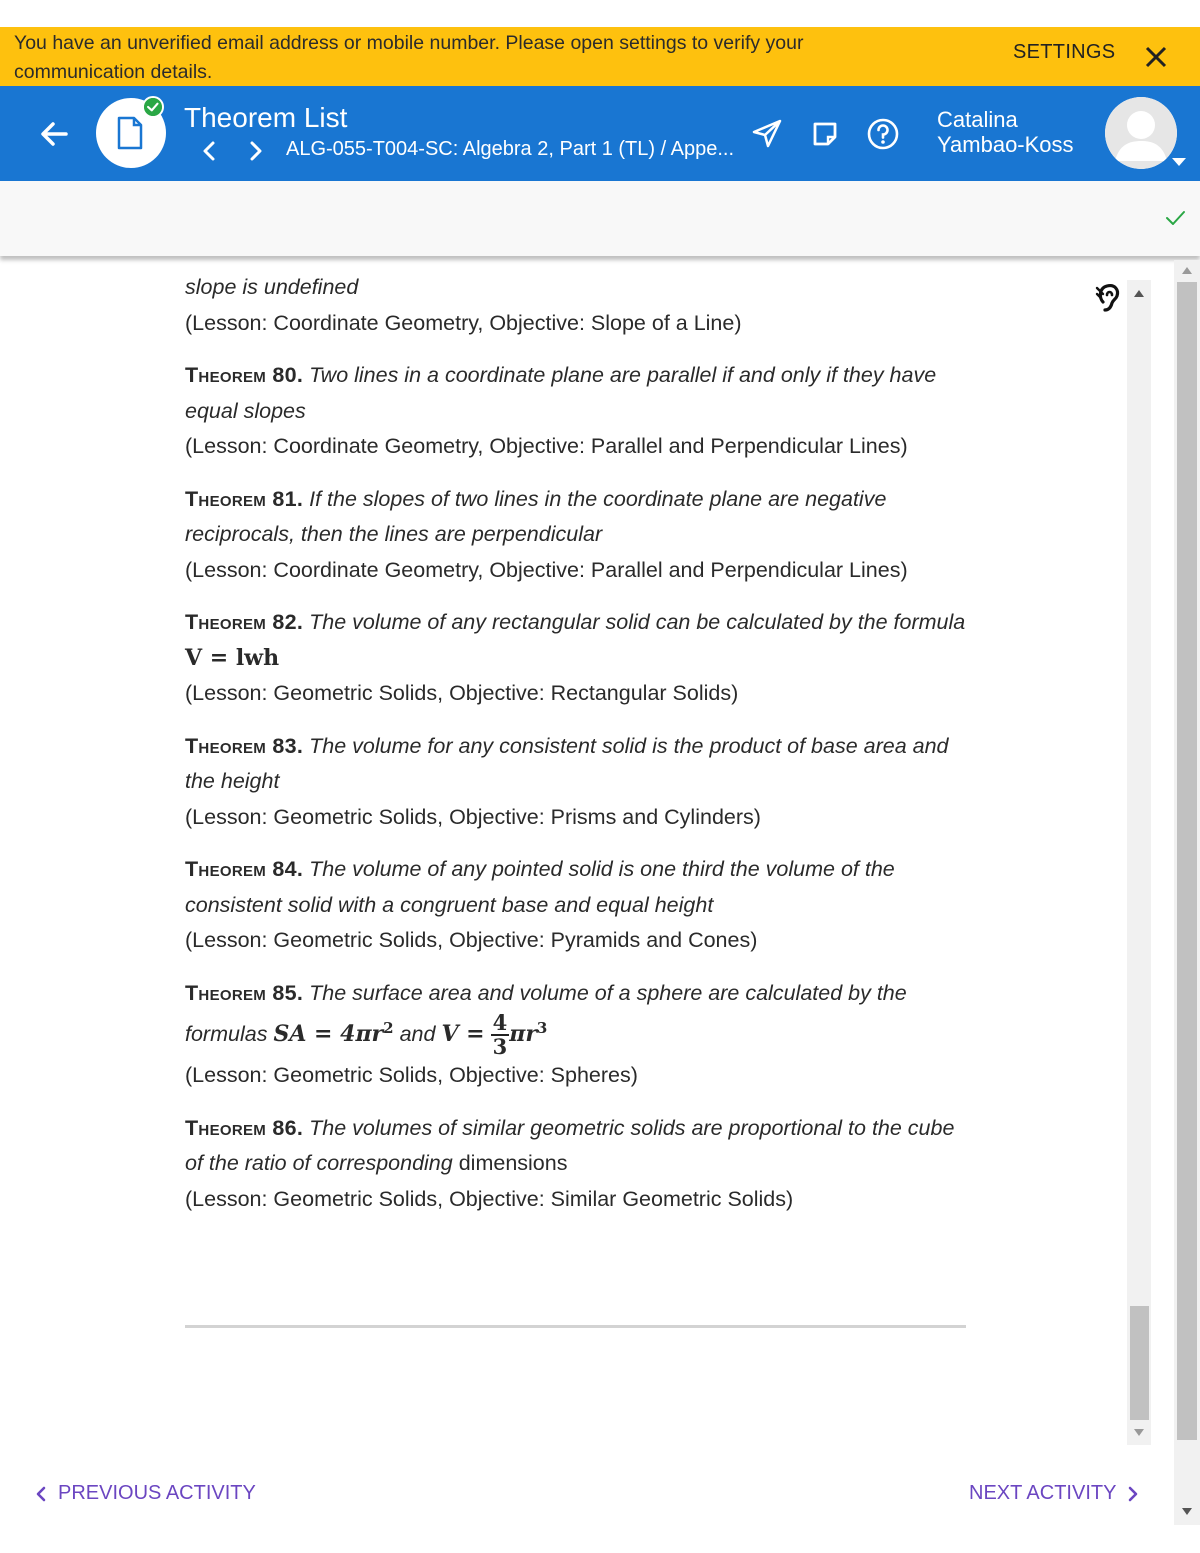 Image resolution: width=1200 pixels, height=1553 pixels. What do you see at coordinates (523, 1034) in the screenshot?
I see `sphere-volume-rhs: πr` at bounding box center [523, 1034].